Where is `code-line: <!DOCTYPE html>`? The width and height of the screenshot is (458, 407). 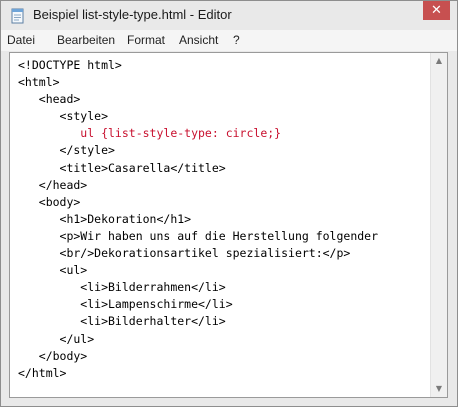 code-line: <!DOCTYPE html> is located at coordinates (70, 65).